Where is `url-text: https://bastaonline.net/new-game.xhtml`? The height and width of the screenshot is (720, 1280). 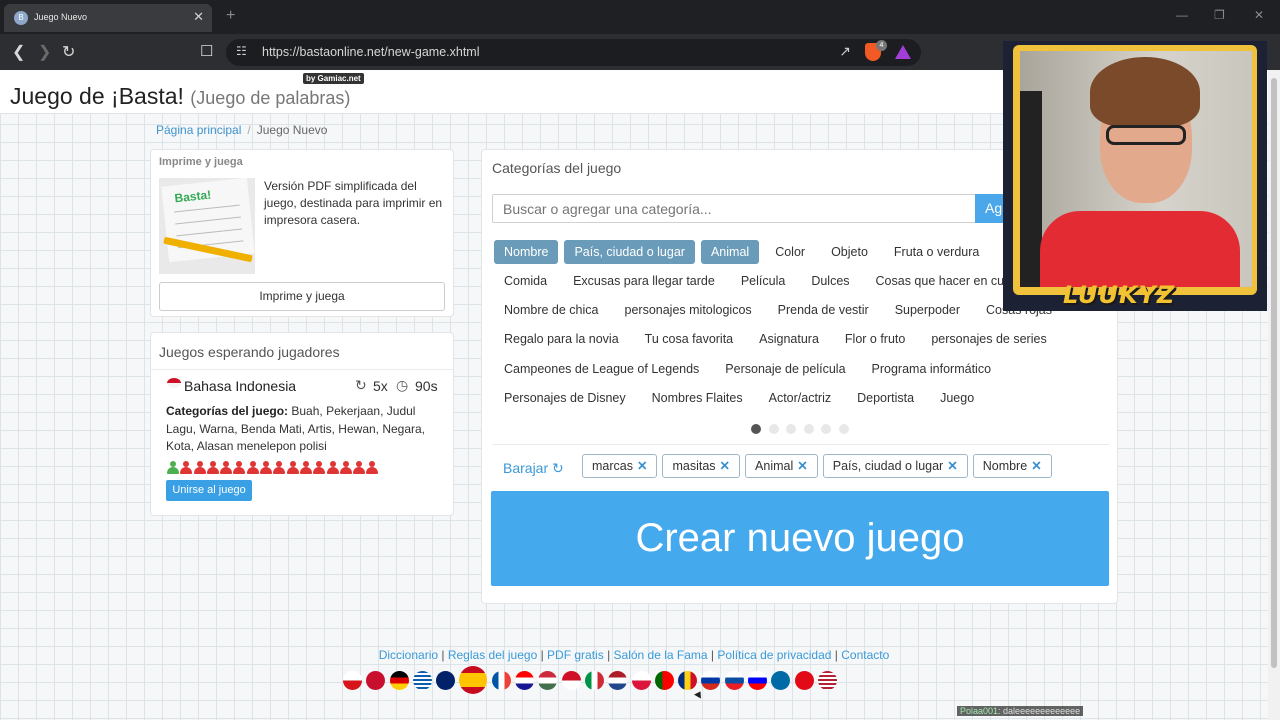 url-text: https://bastaonline.net/new-game.xhtml is located at coordinates (370, 52).